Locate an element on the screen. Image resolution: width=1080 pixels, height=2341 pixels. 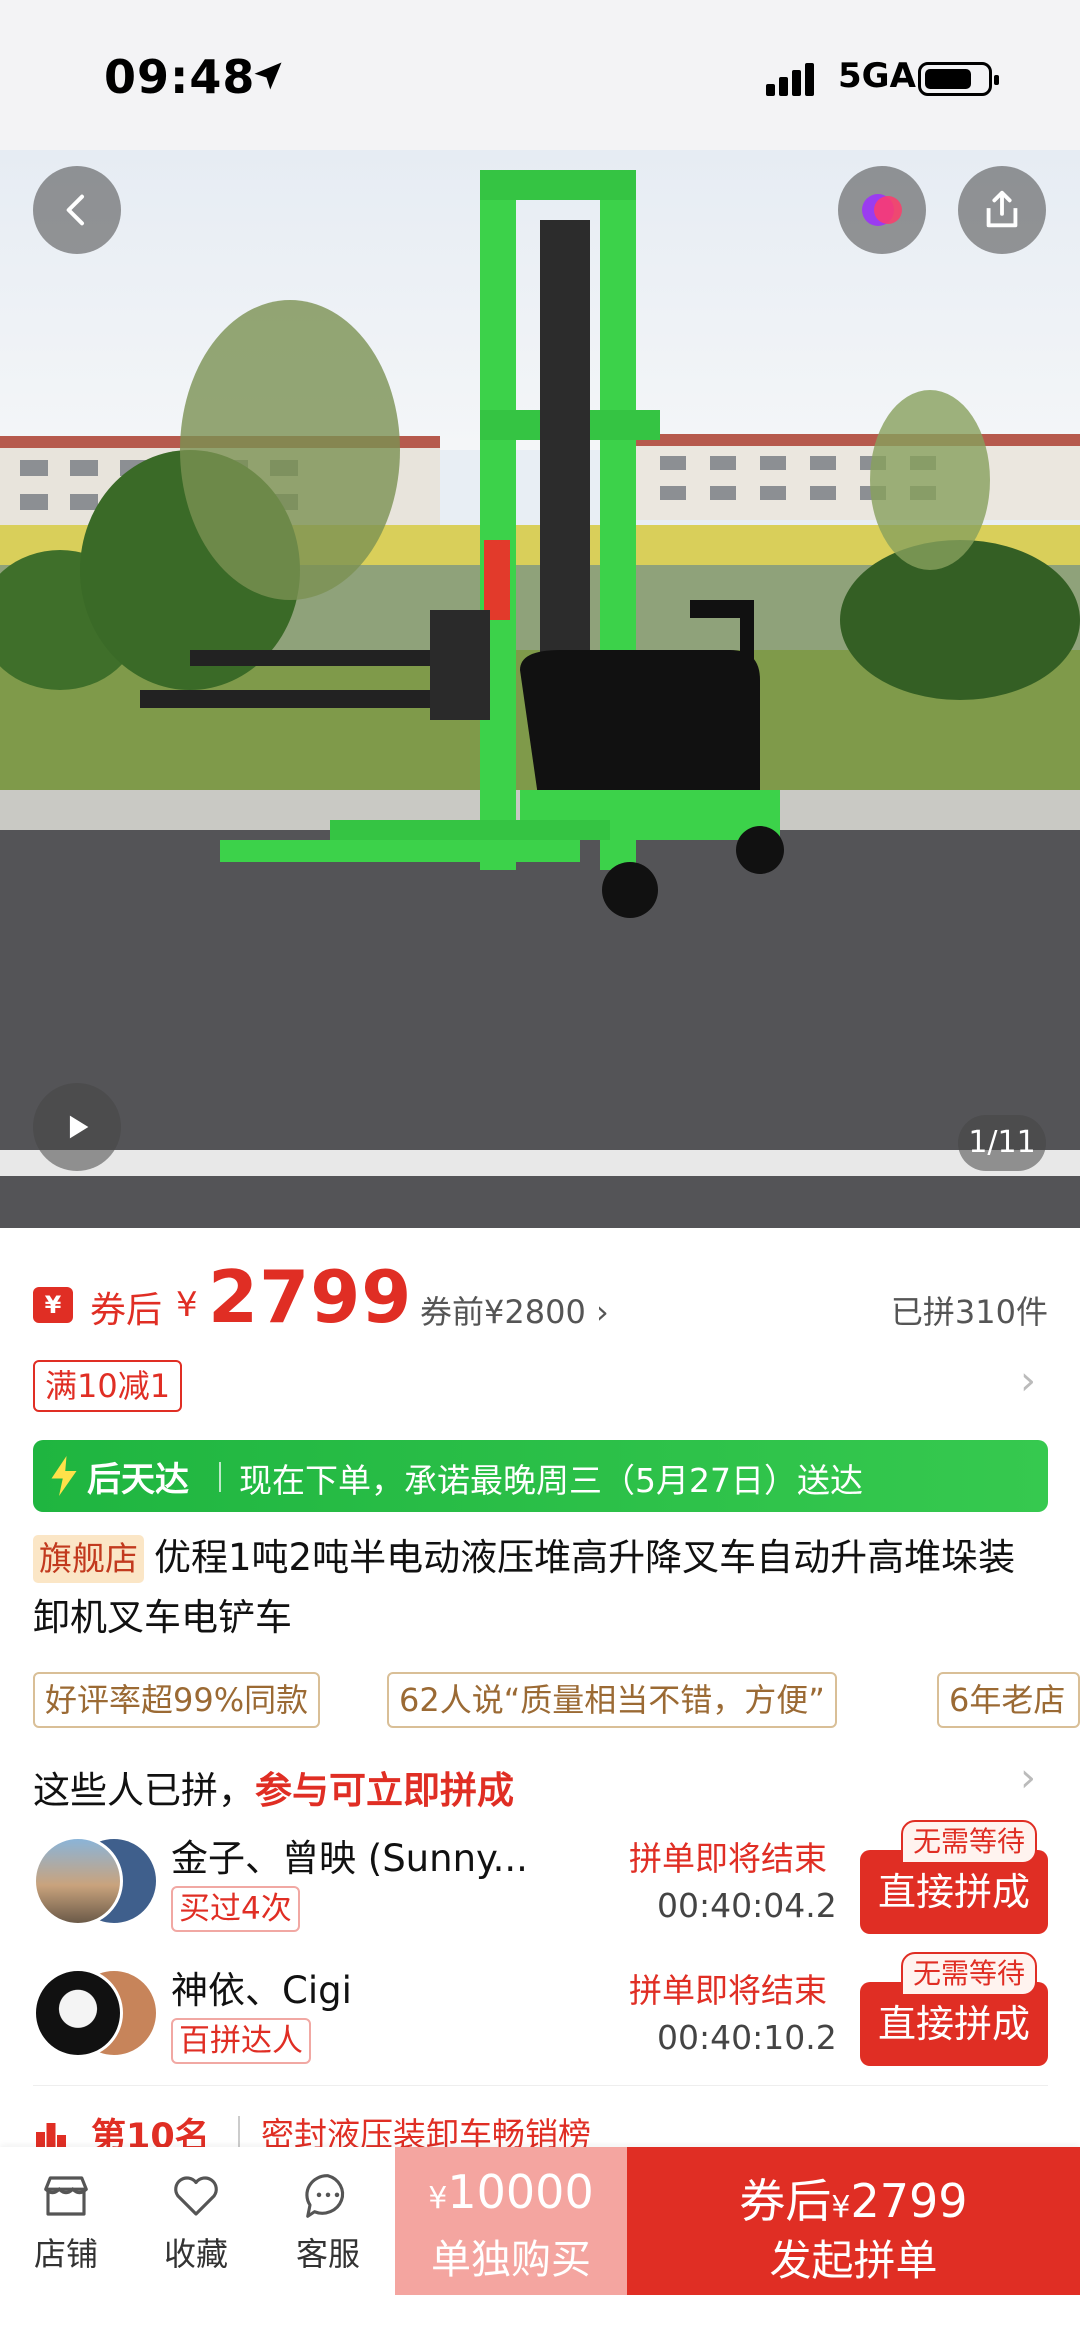
tab-label: 收藏 is located at coordinates (195, 2254).